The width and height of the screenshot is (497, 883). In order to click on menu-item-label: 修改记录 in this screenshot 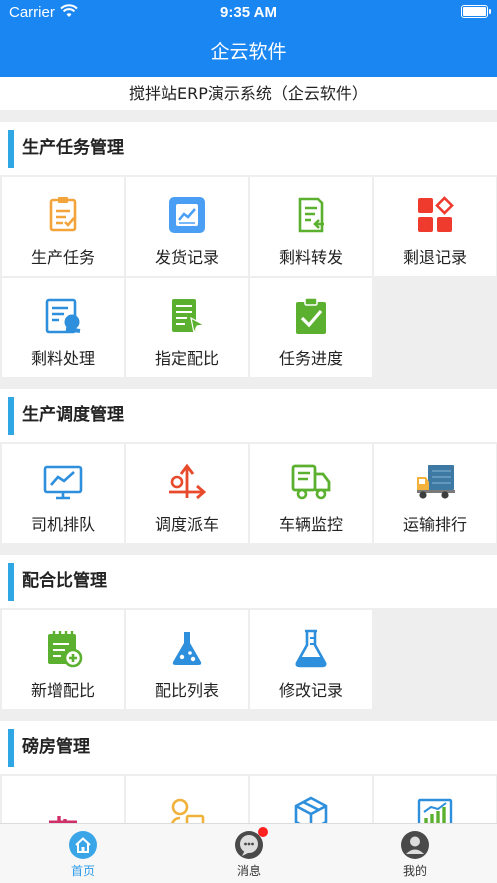, I will do `click(310, 690)`.